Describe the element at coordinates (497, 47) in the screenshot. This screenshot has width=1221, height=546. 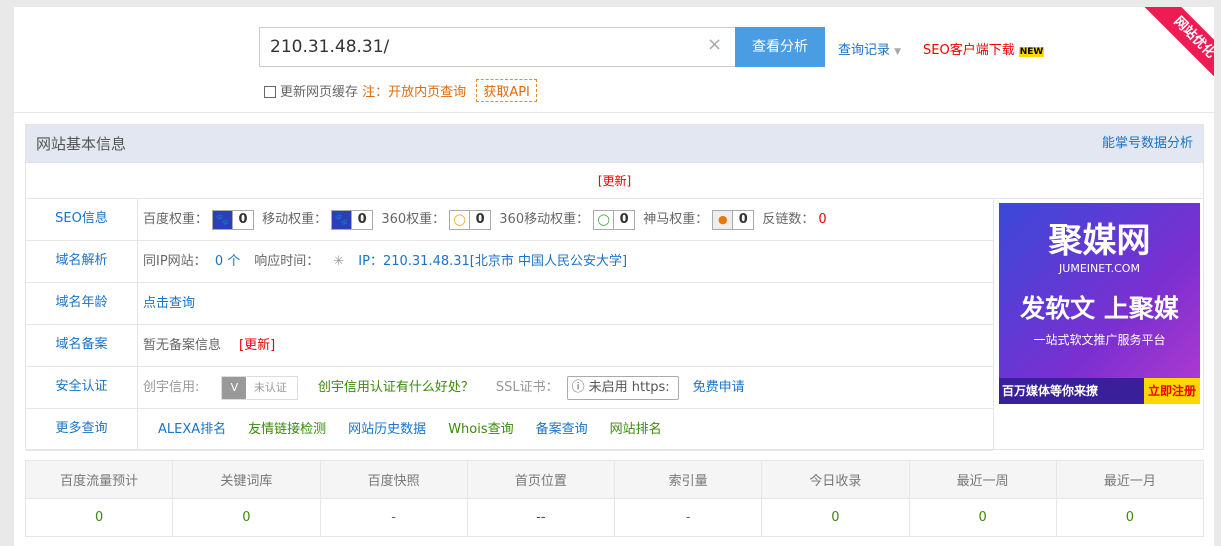
I see `search-input: 210.31.48.31/` at that location.